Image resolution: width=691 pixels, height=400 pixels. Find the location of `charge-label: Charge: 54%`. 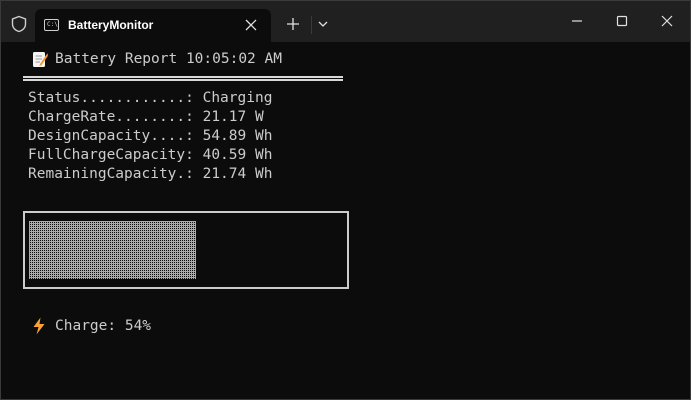

charge-label: Charge: 54% is located at coordinates (103, 326).